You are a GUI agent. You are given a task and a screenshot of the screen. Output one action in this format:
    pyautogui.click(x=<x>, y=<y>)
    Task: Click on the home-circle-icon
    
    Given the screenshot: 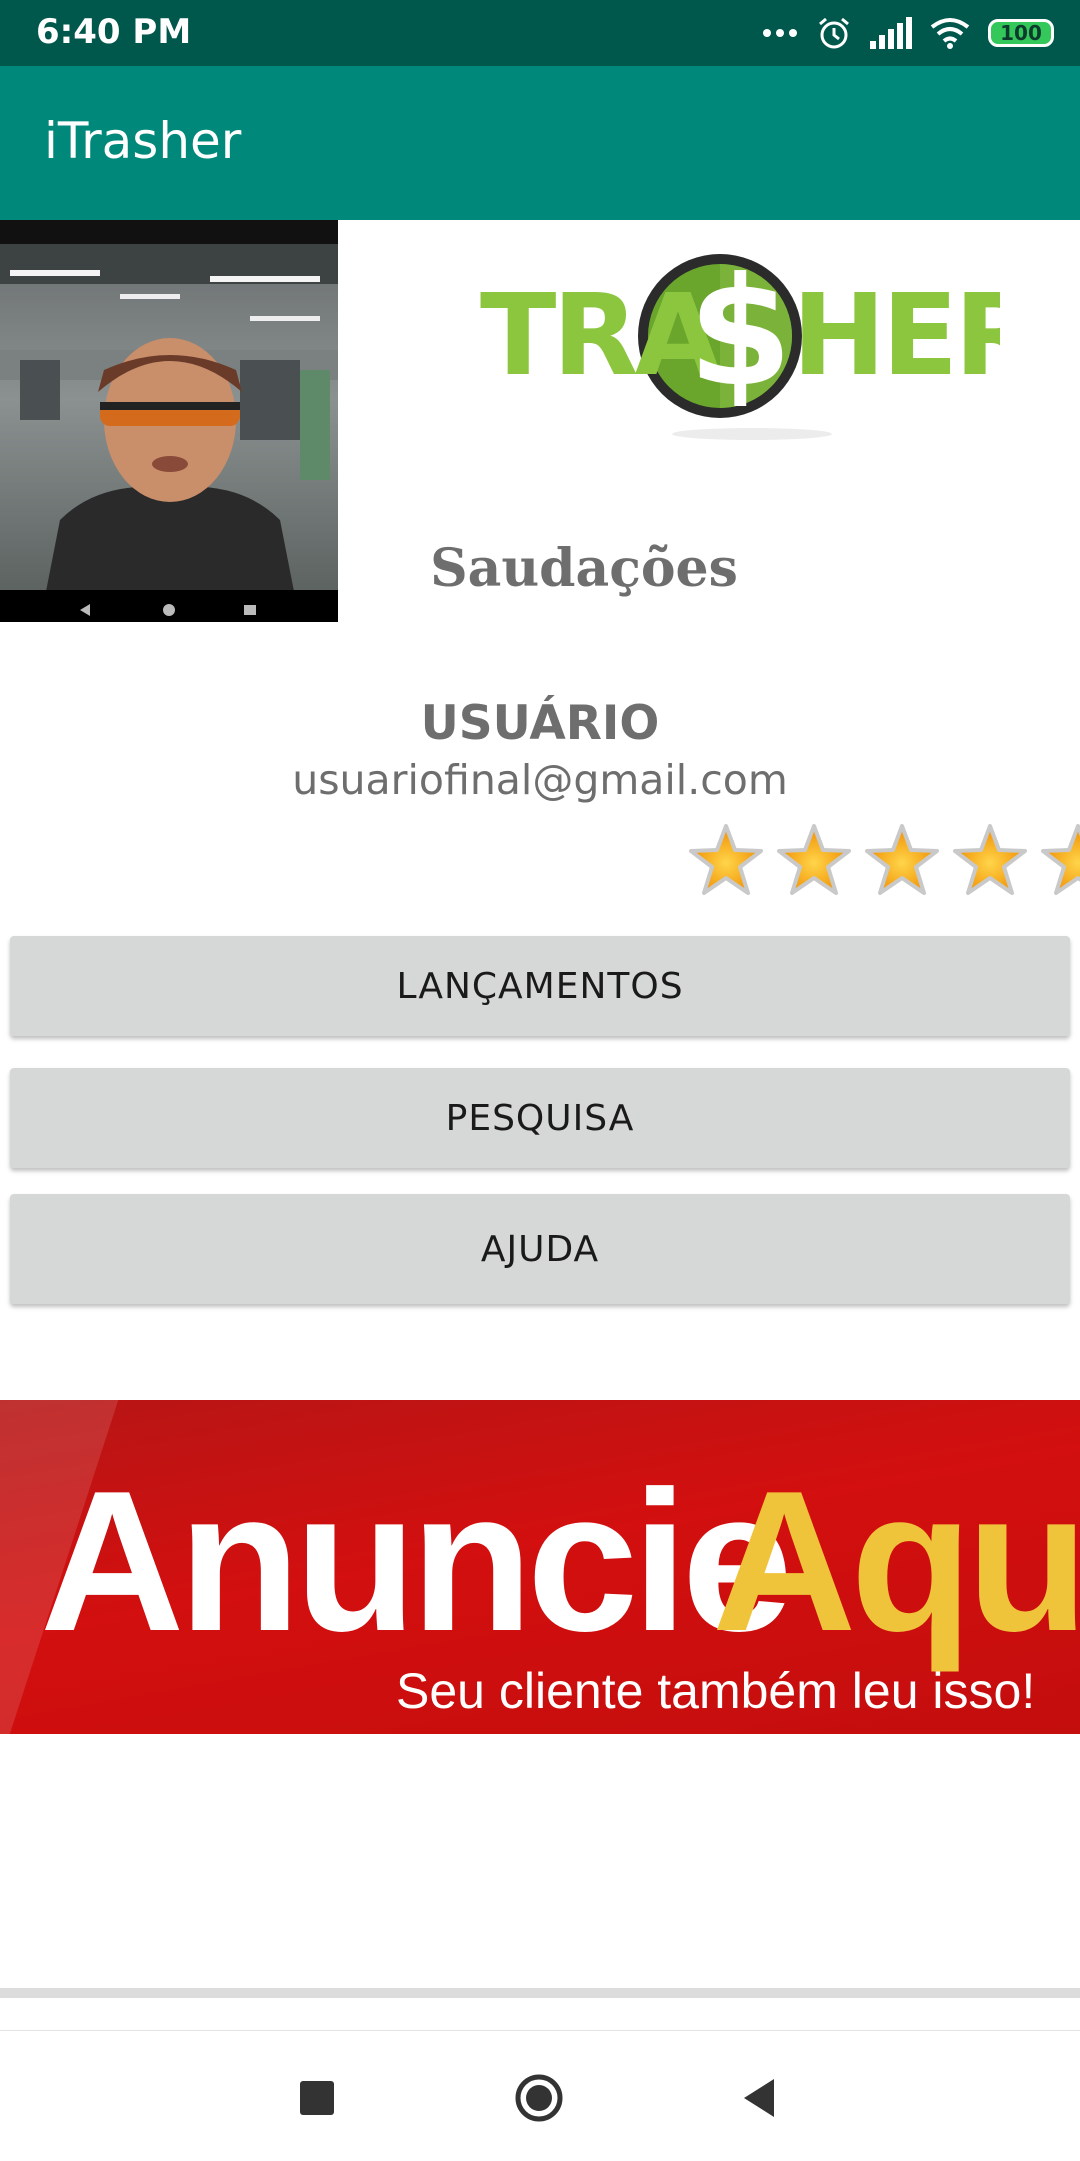 What is the action you would take?
    pyautogui.click(x=539, y=2098)
    